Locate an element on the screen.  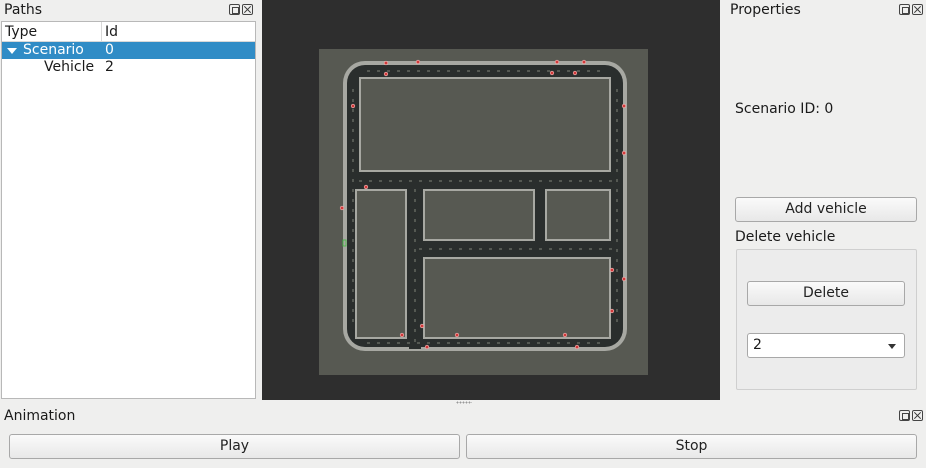
chevron-down-icon is located at coordinates (892, 346).